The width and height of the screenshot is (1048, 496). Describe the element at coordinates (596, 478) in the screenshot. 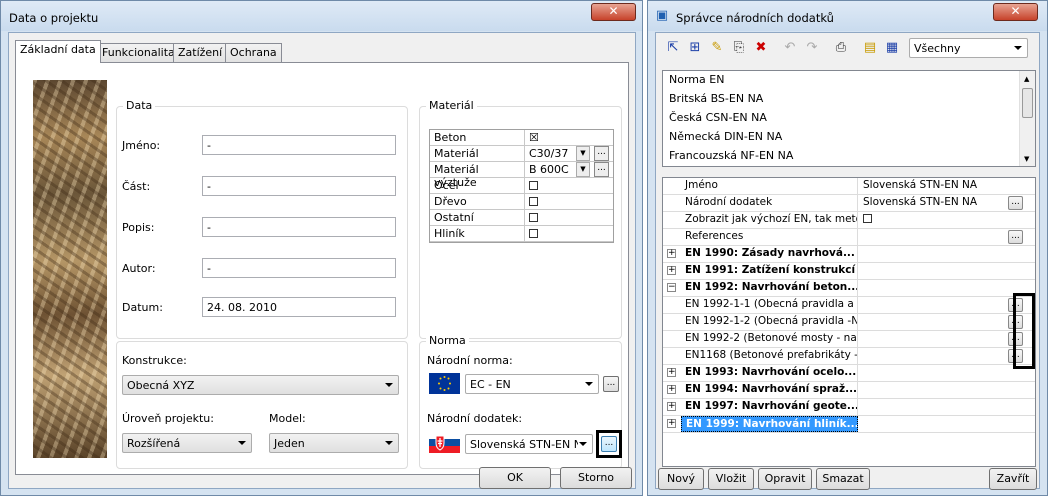

I see `storno-button: Storno` at that location.